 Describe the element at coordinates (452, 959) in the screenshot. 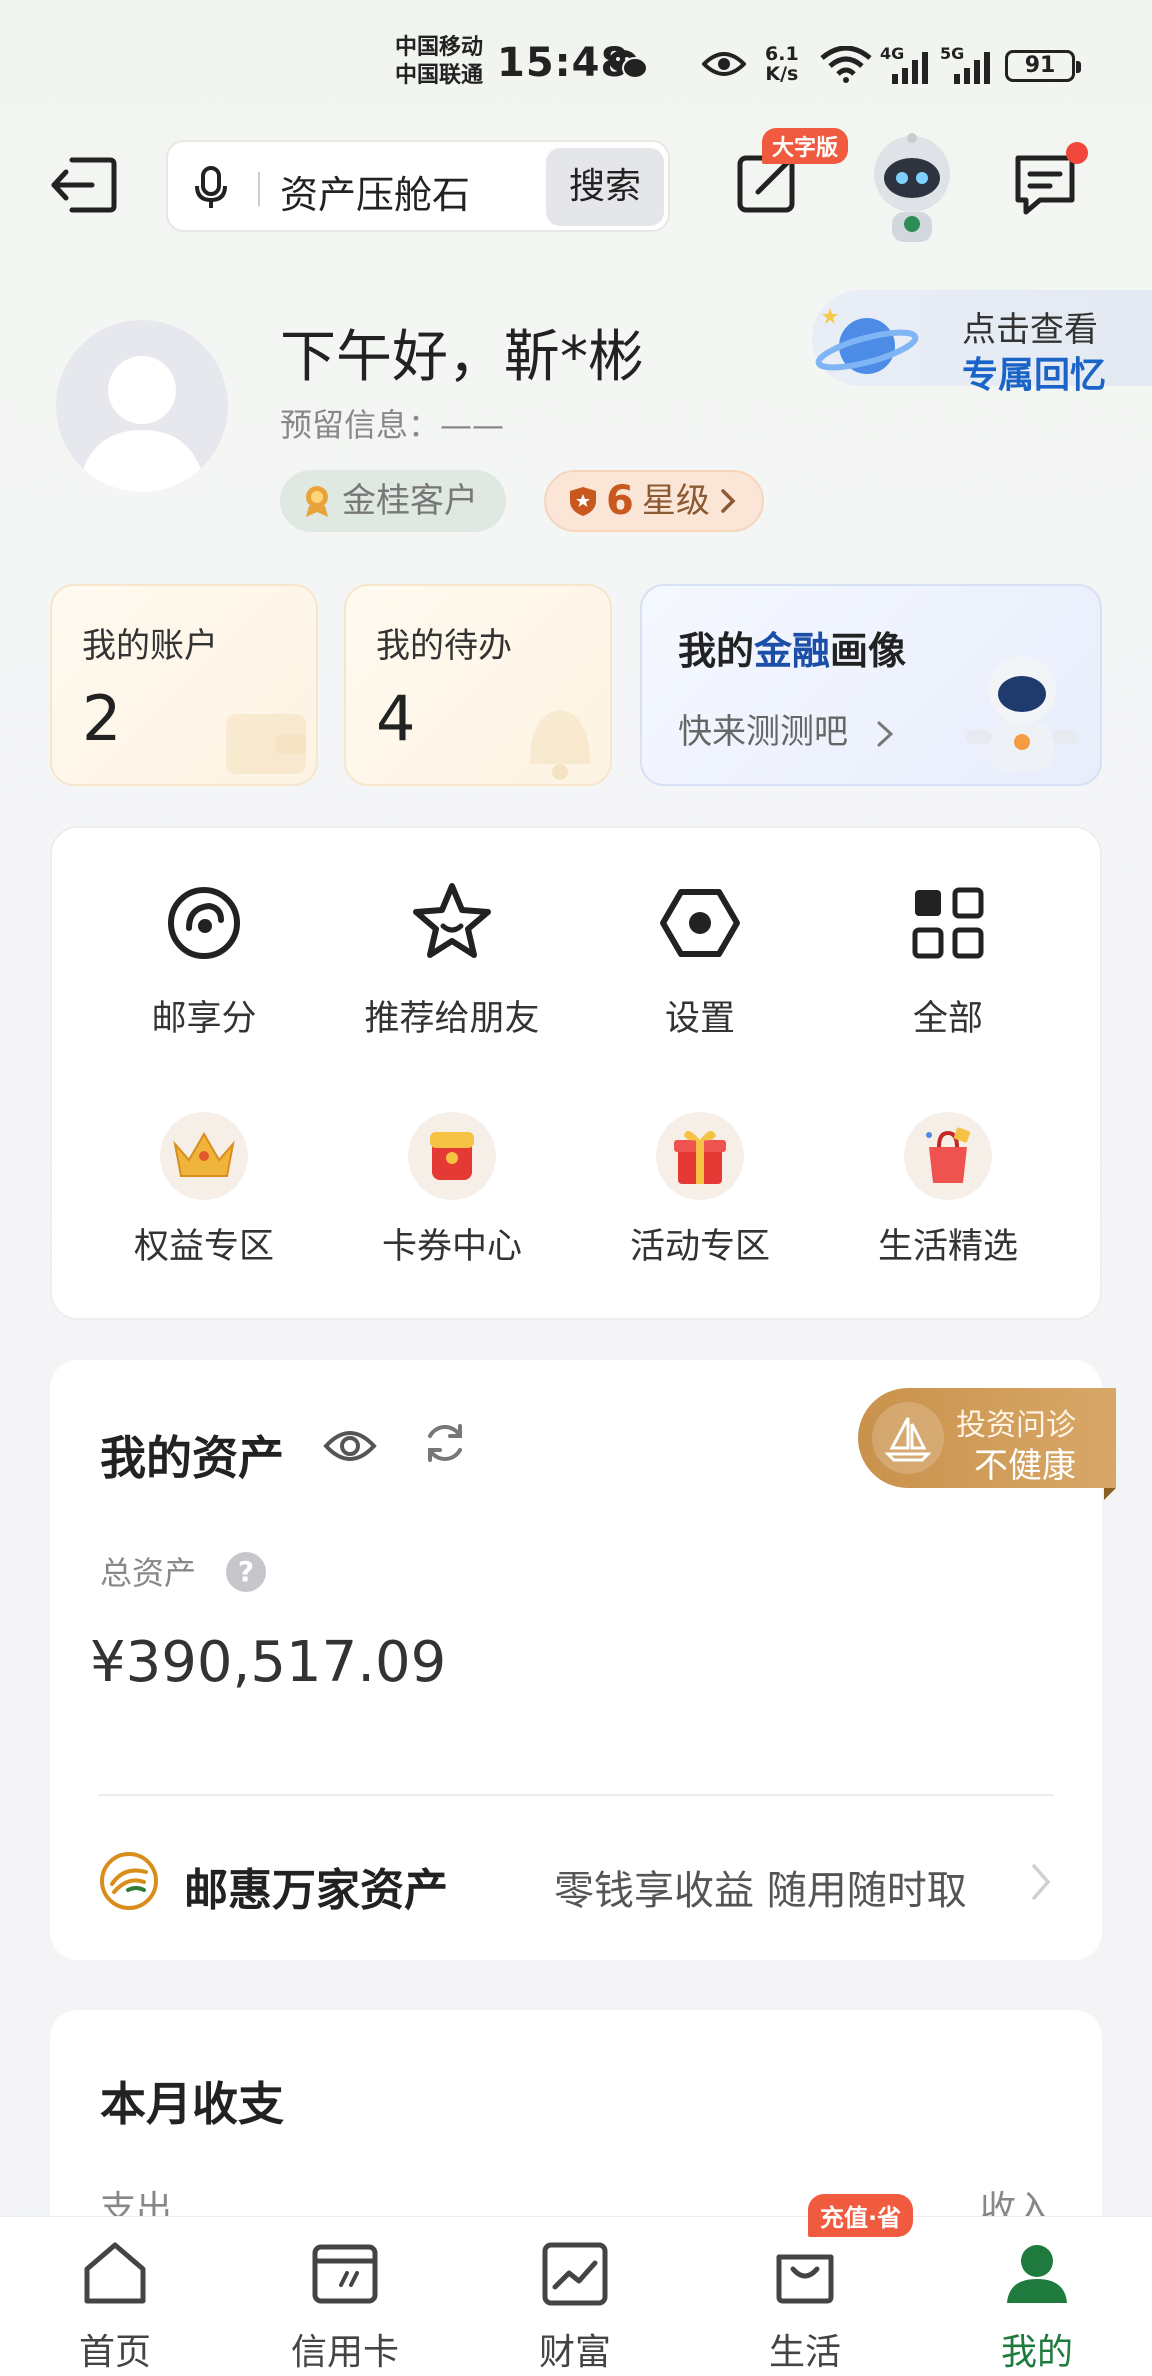

I see `shortcut-recommend: 推荐给朋友` at that location.